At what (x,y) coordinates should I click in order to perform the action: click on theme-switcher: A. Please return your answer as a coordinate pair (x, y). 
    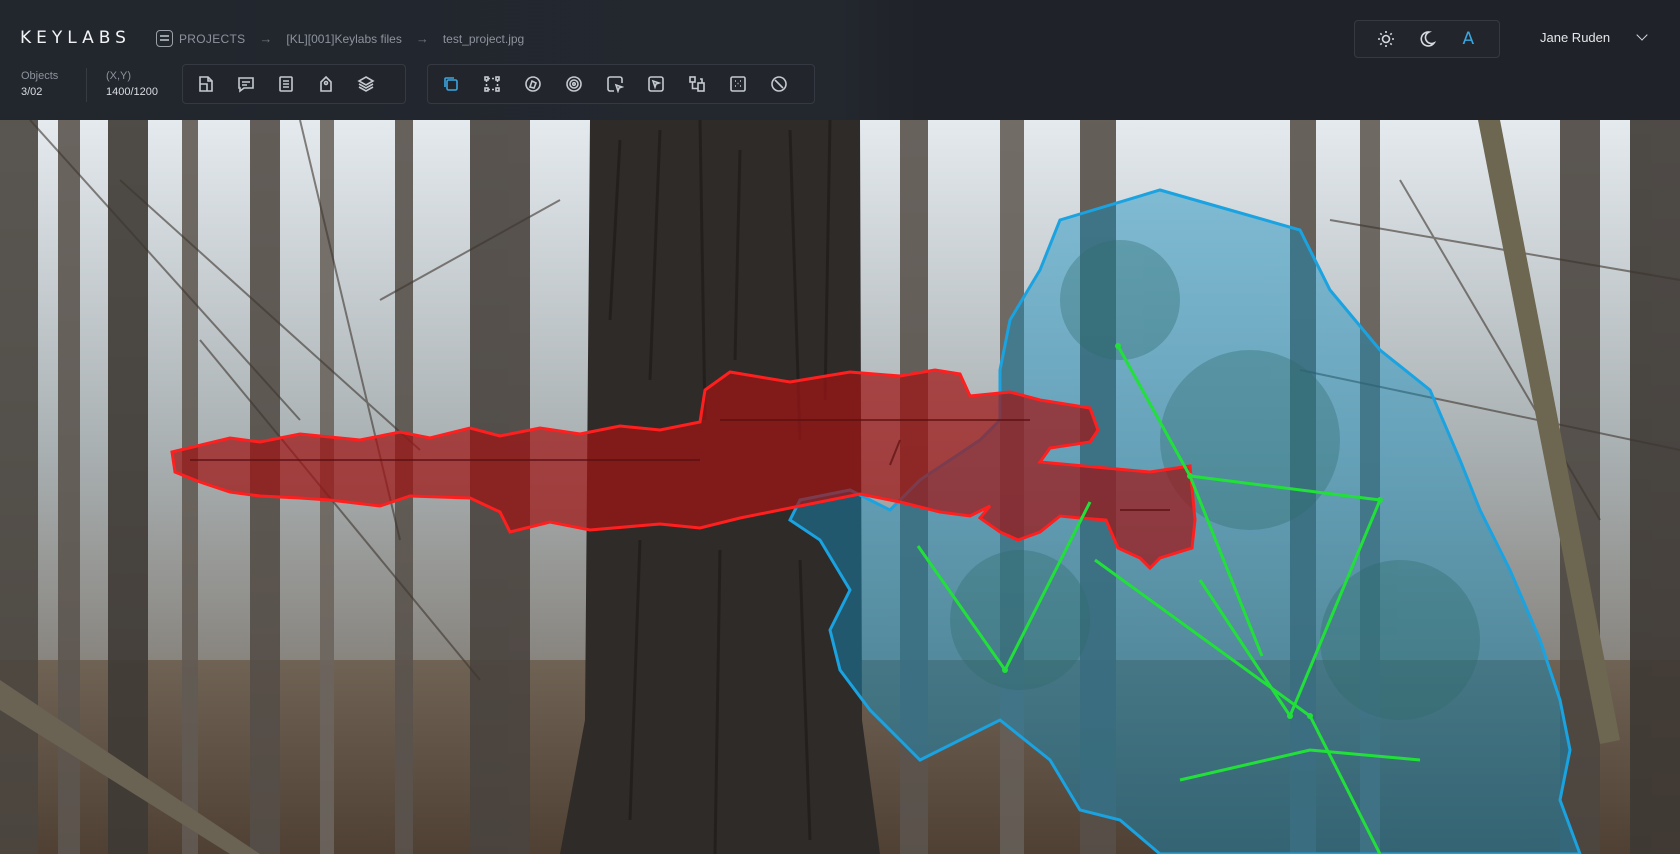
    Looking at the image, I should click on (1427, 39).